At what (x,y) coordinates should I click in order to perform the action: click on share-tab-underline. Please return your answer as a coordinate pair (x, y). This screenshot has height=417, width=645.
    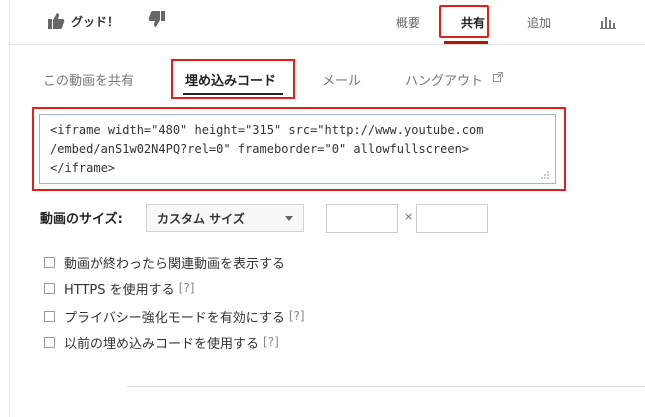
    Looking at the image, I should click on (466, 42).